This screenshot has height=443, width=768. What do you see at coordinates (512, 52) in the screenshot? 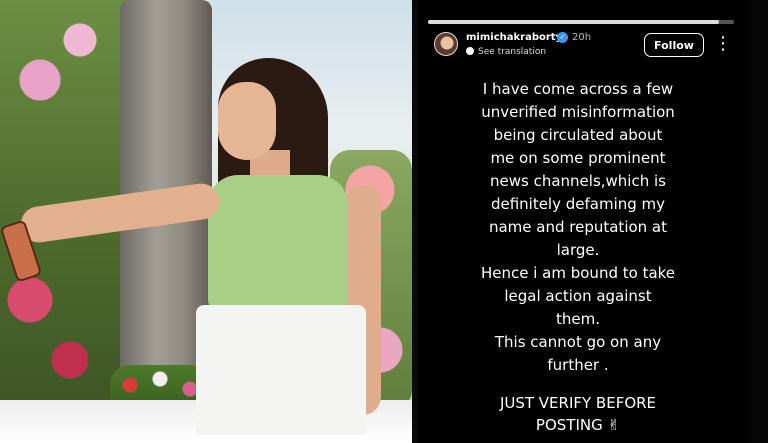
I see `see-translation-label: See translation` at bounding box center [512, 52].